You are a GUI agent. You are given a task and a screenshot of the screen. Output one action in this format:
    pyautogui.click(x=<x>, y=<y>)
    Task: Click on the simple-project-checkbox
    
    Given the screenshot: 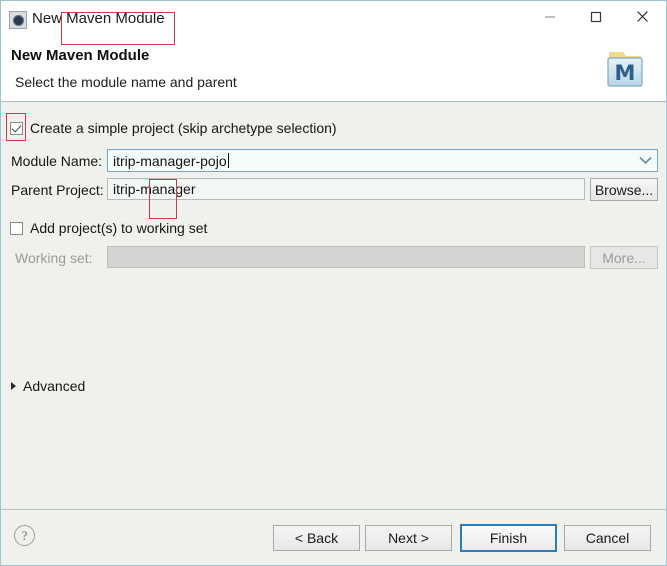 What is the action you would take?
    pyautogui.click(x=16, y=128)
    